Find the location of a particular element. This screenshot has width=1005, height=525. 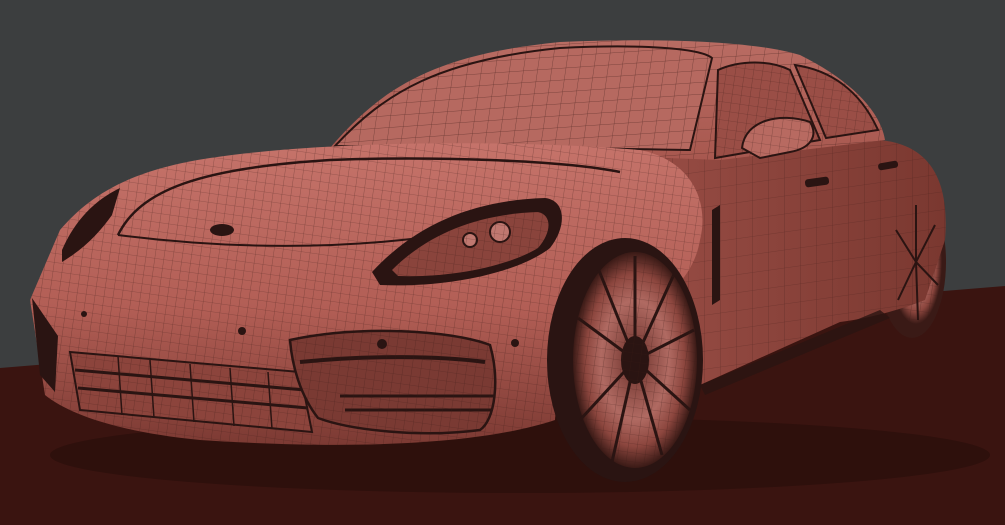

hood-badge is located at coordinates (222, 230).